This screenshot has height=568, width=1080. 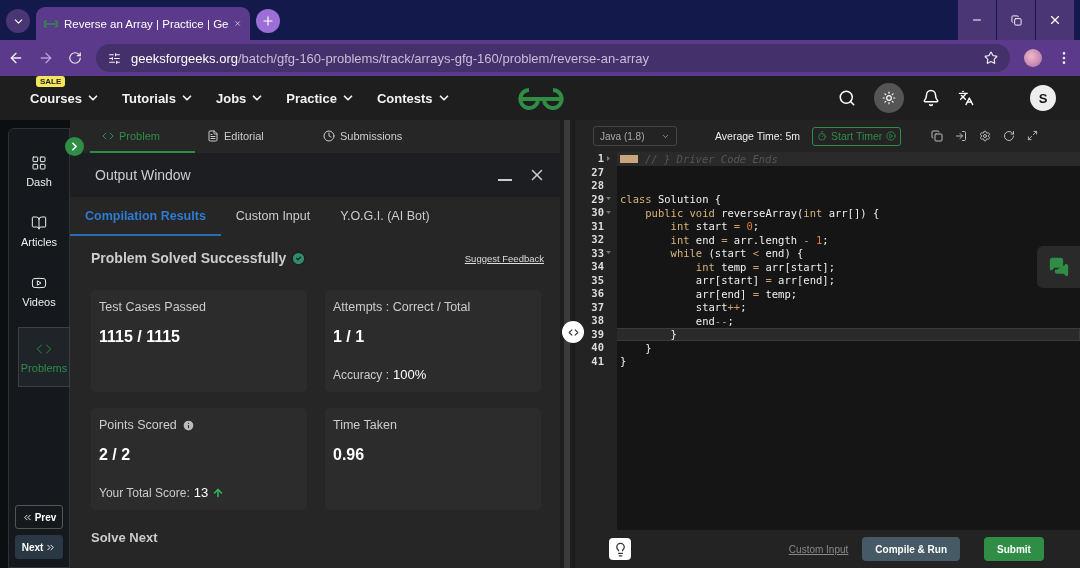 What do you see at coordinates (125, 537) in the screenshot?
I see `section-heading: Solve Next` at bounding box center [125, 537].